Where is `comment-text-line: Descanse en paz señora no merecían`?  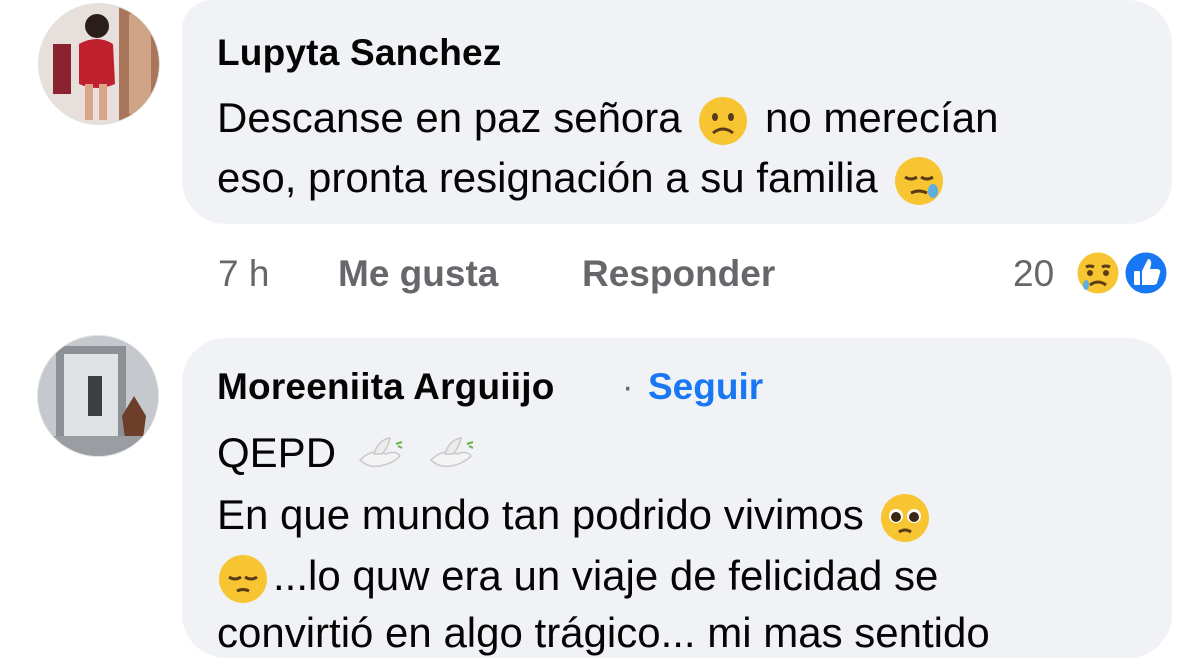
comment-text-line: Descanse en paz señora no merecían is located at coordinates (607, 121).